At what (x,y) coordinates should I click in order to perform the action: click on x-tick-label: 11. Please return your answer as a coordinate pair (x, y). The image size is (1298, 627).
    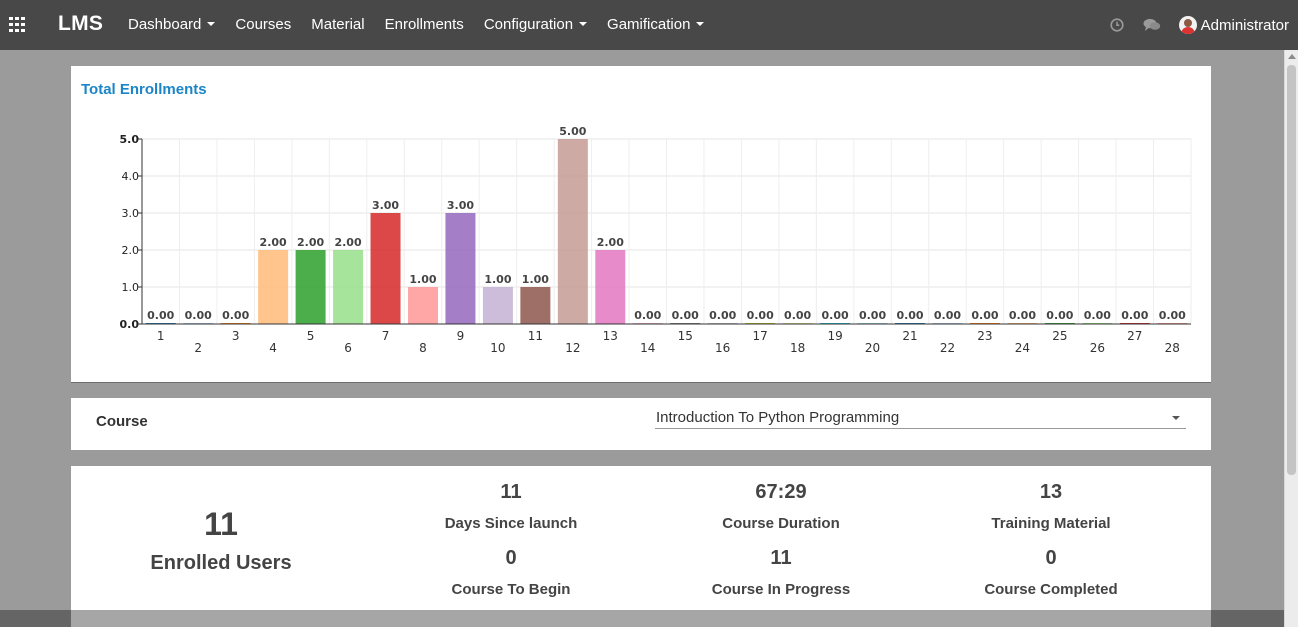
    Looking at the image, I should click on (535, 336).